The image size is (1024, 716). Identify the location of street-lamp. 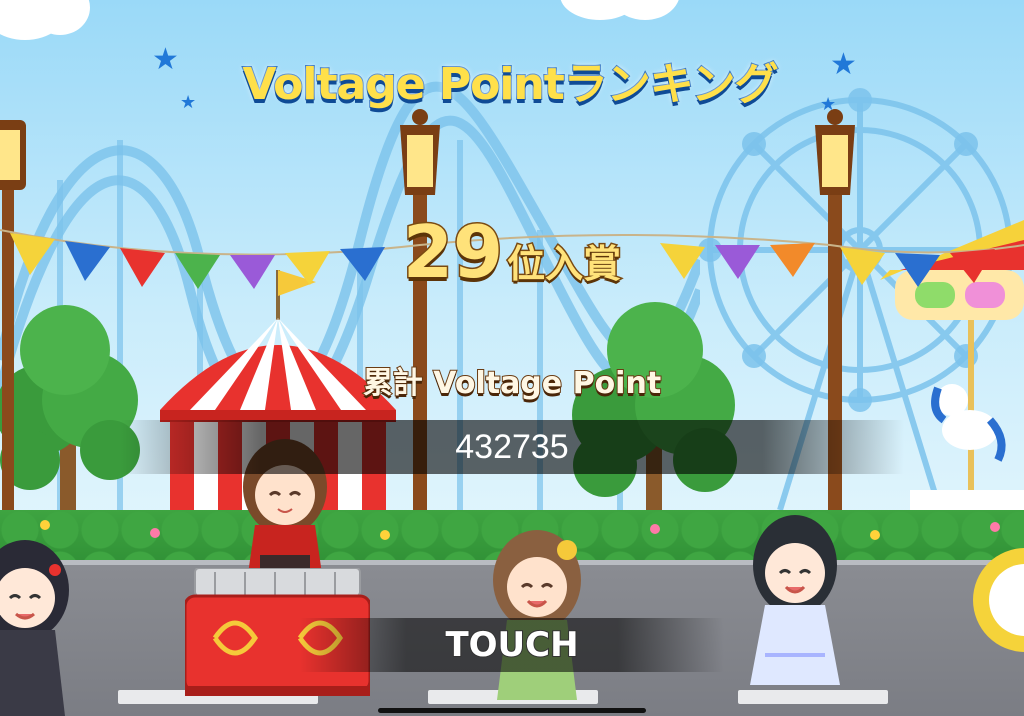
(13, 320).